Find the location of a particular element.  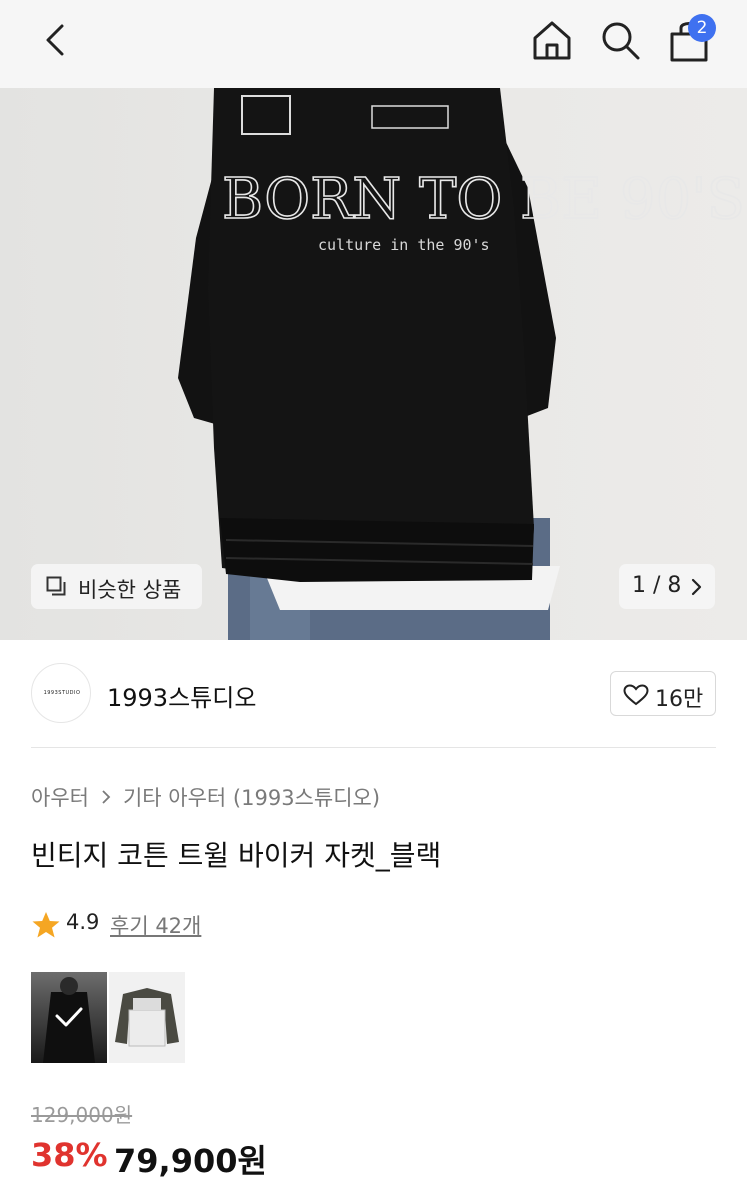

rating-score: 4.9 is located at coordinates (83, 922).